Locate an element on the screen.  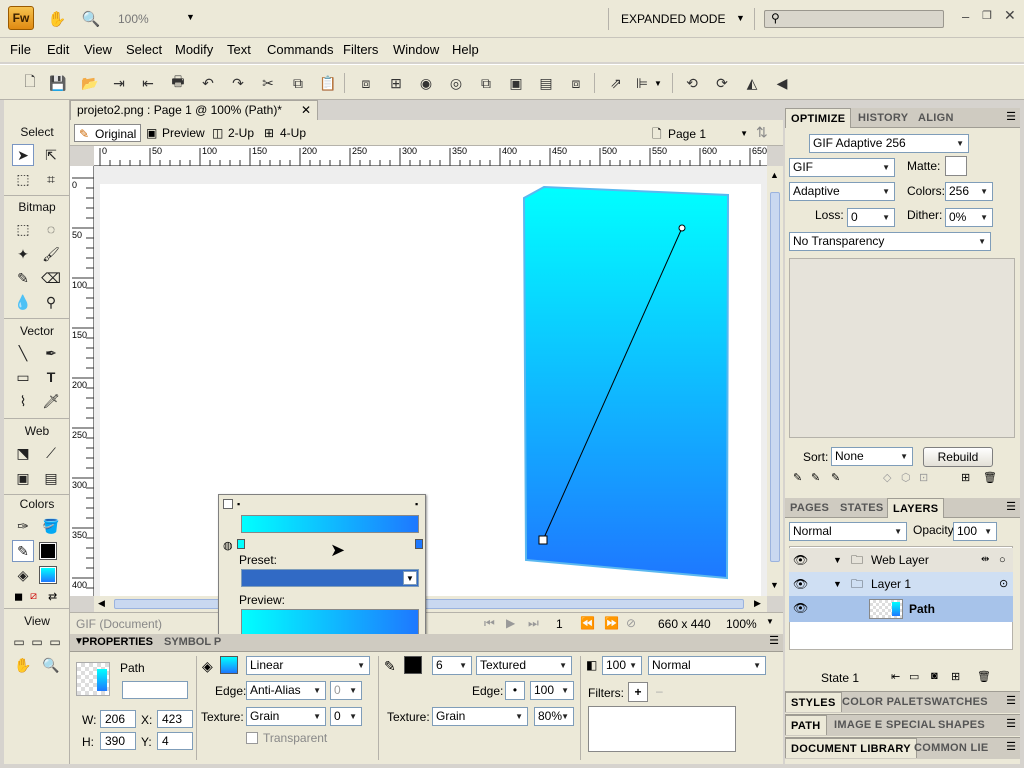
fill-color-box is located at coordinates (229, 665).